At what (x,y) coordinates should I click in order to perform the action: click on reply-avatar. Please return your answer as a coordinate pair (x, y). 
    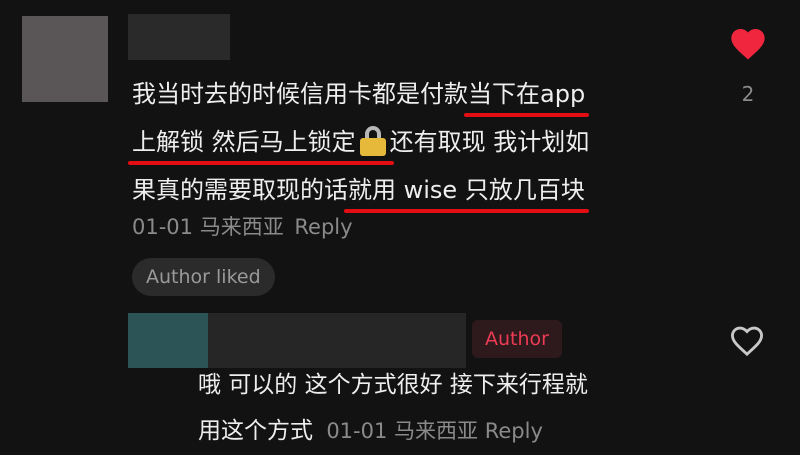
    Looking at the image, I should click on (168, 340).